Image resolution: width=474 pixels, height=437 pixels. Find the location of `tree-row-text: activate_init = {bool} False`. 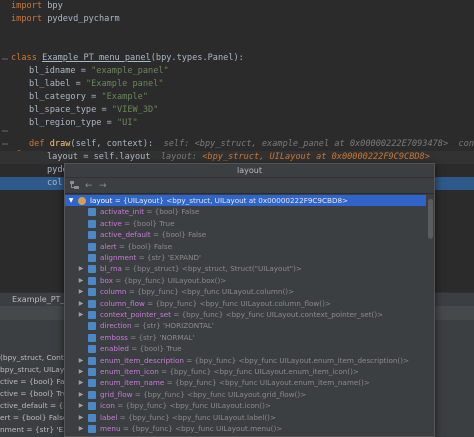

tree-row-text: activate_init = {bool} False is located at coordinates (149, 211).